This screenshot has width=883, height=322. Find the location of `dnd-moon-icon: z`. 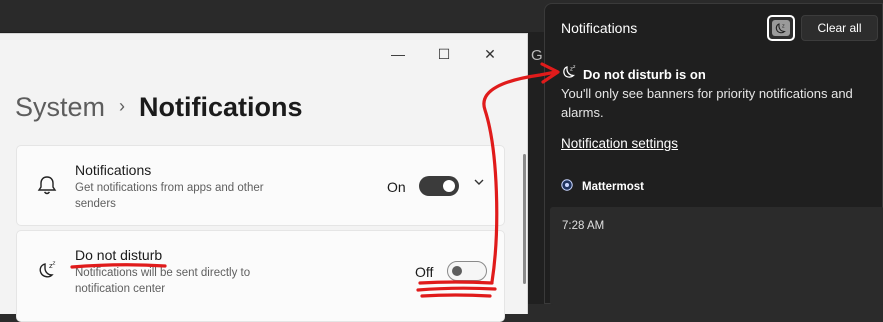

dnd-moon-icon: z is located at coordinates (781, 28).